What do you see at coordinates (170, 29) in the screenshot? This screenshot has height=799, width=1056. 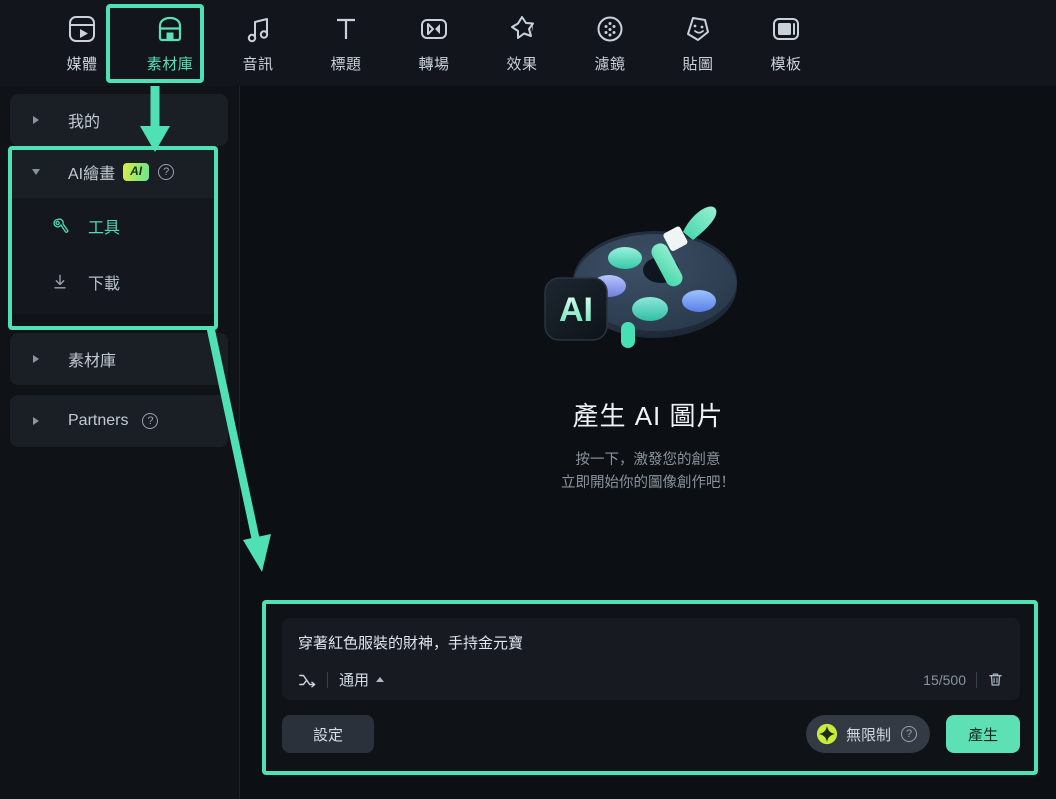 I see `stock-shop-icon` at bounding box center [170, 29].